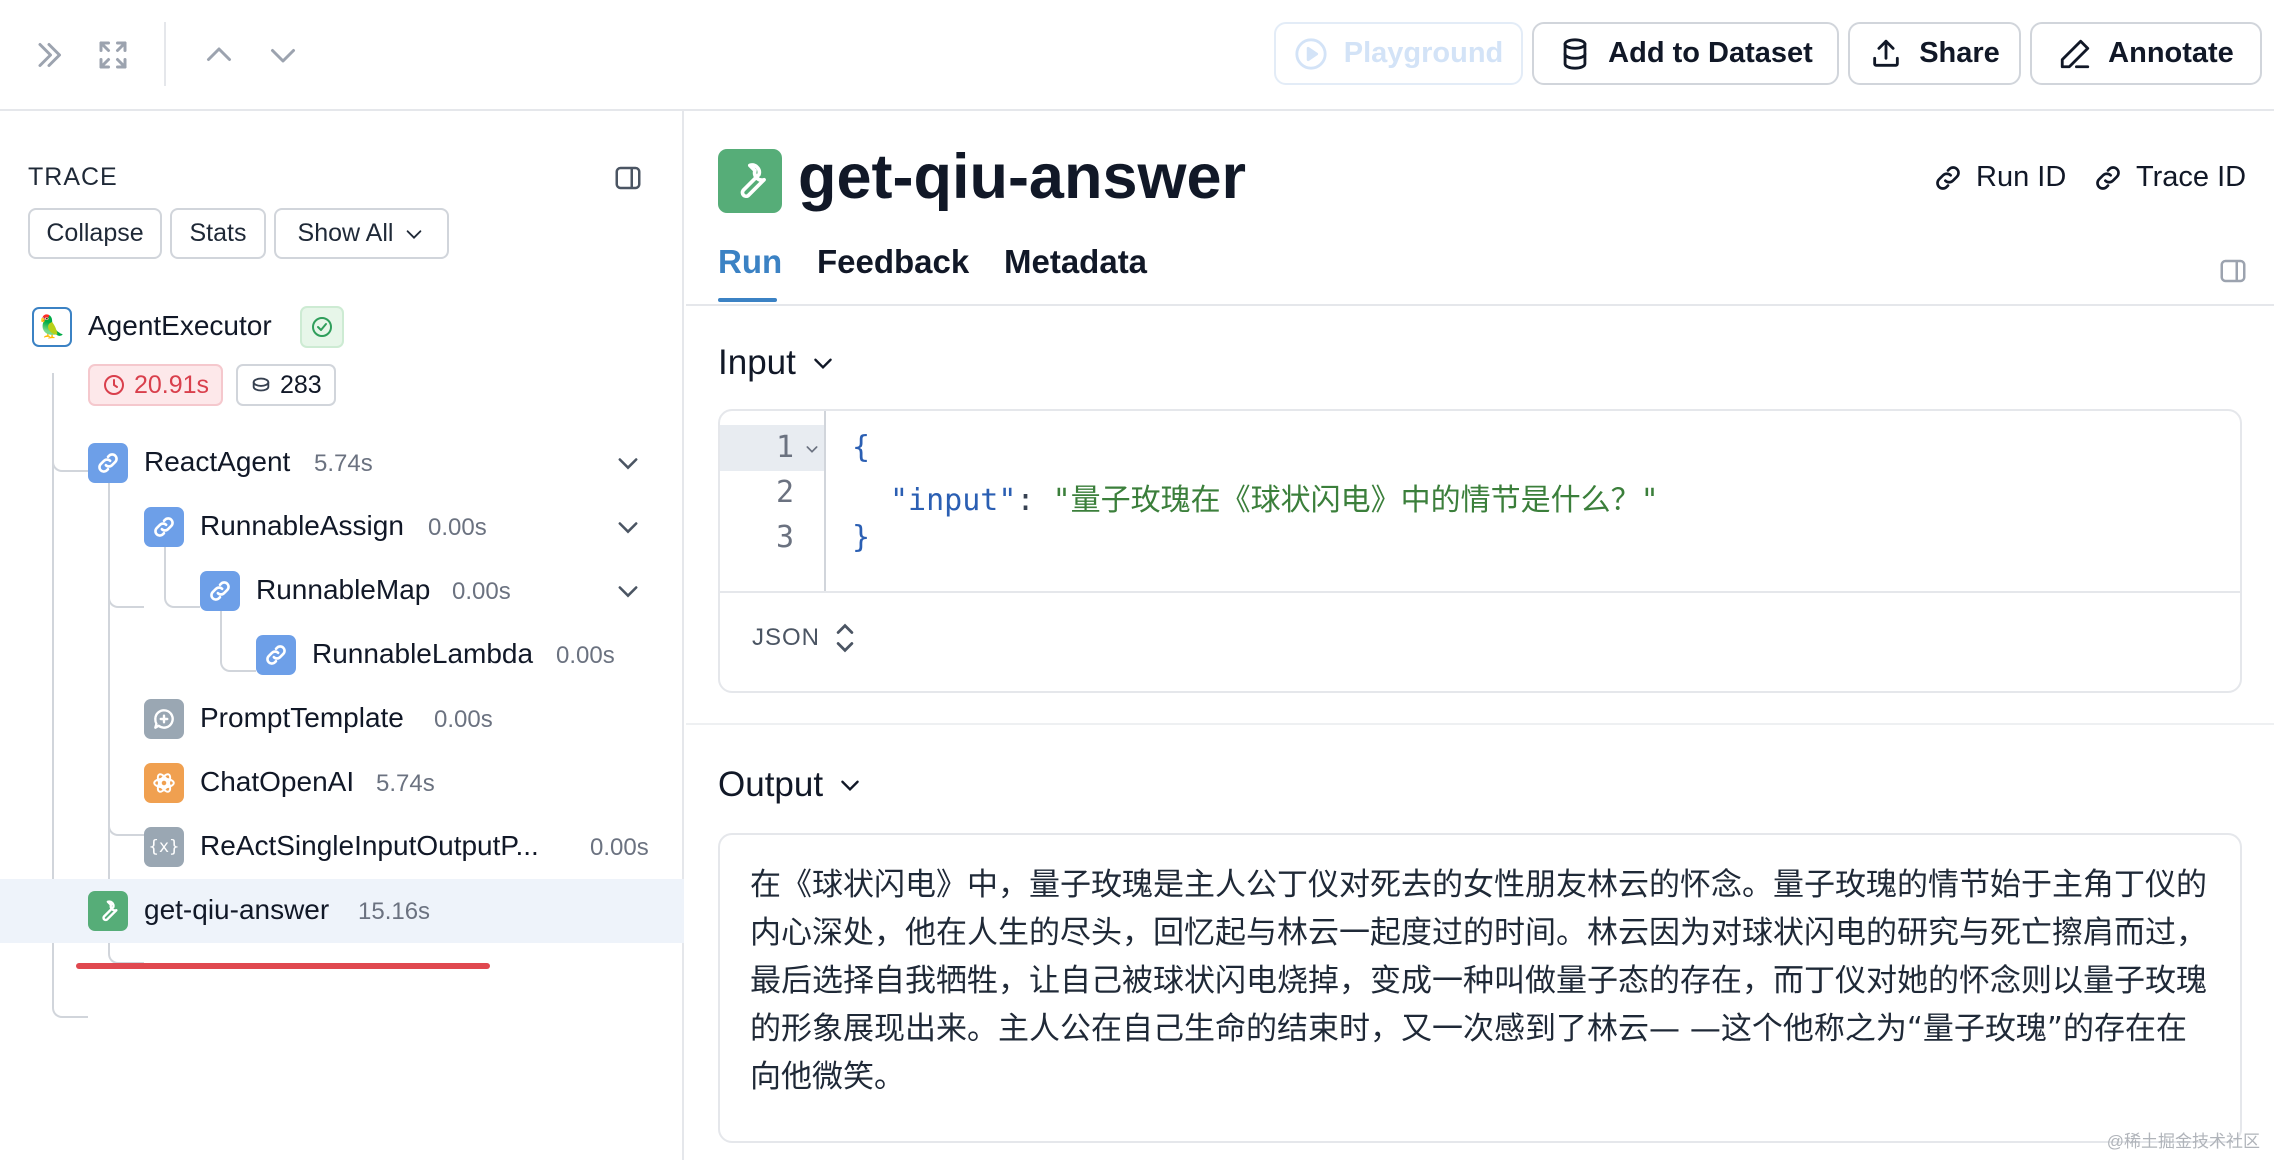  I want to click on show-all-label: Show All, so click(345, 233).